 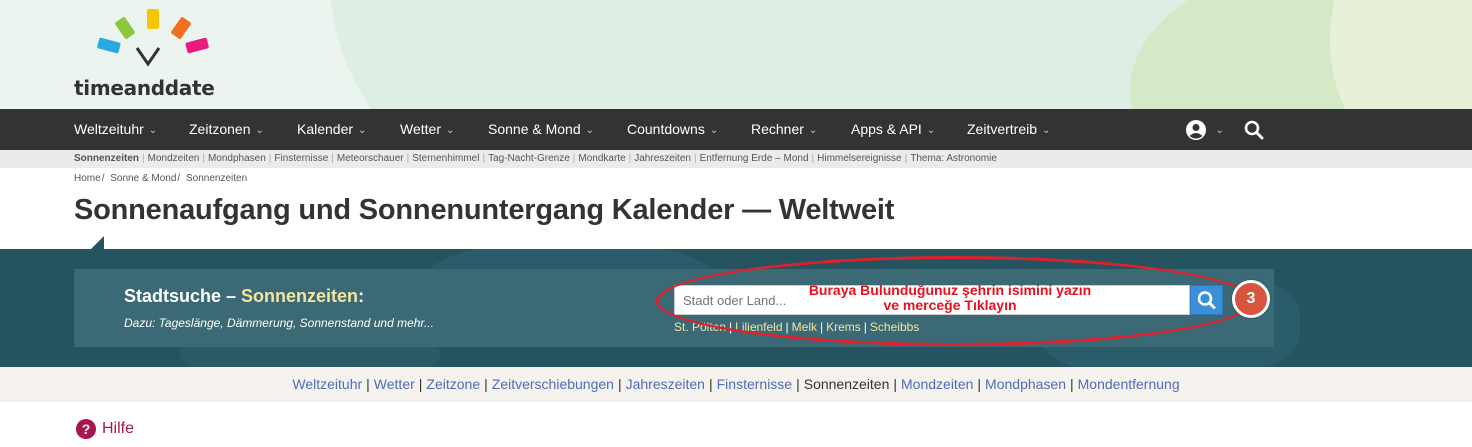 What do you see at coordinates (1129, 384) in the screenshot?
I see `related-link-mondentfernung: Mondentfernung` at bounding box center [1129, 384].